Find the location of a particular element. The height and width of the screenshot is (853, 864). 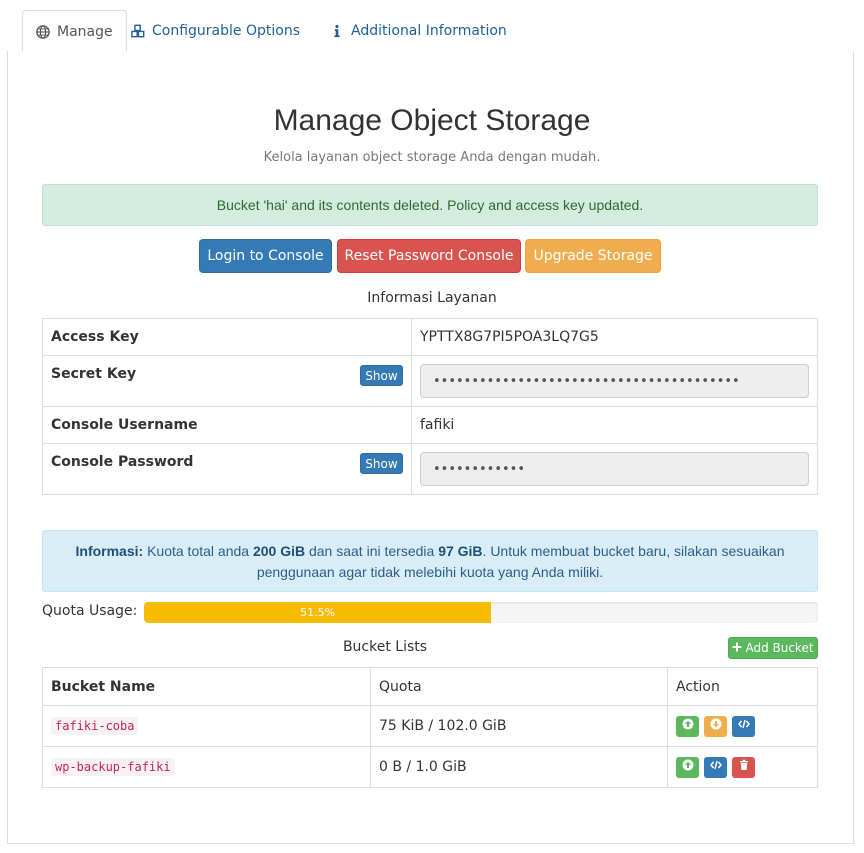

info-prefix: Informasi: is located at coordinates (109, 551).